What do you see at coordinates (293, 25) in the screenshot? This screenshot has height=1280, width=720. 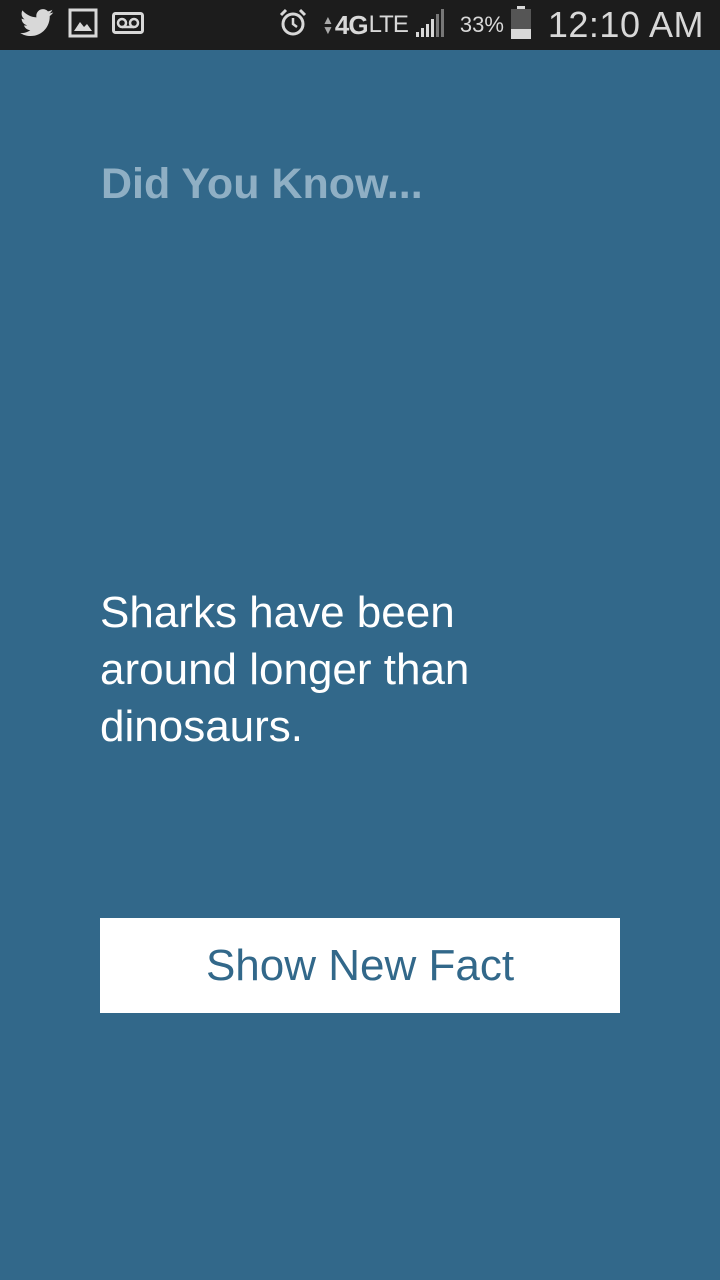 I see `alarm-clock-icon` at bounding box center [293, 25].